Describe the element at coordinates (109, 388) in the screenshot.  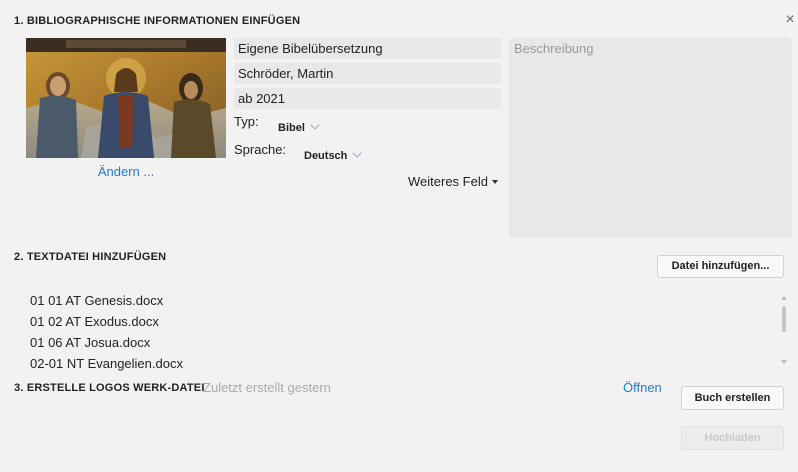
I see `section-3-title: 3. ERSTELLE LOGOS WERK-DATEI` at that location.